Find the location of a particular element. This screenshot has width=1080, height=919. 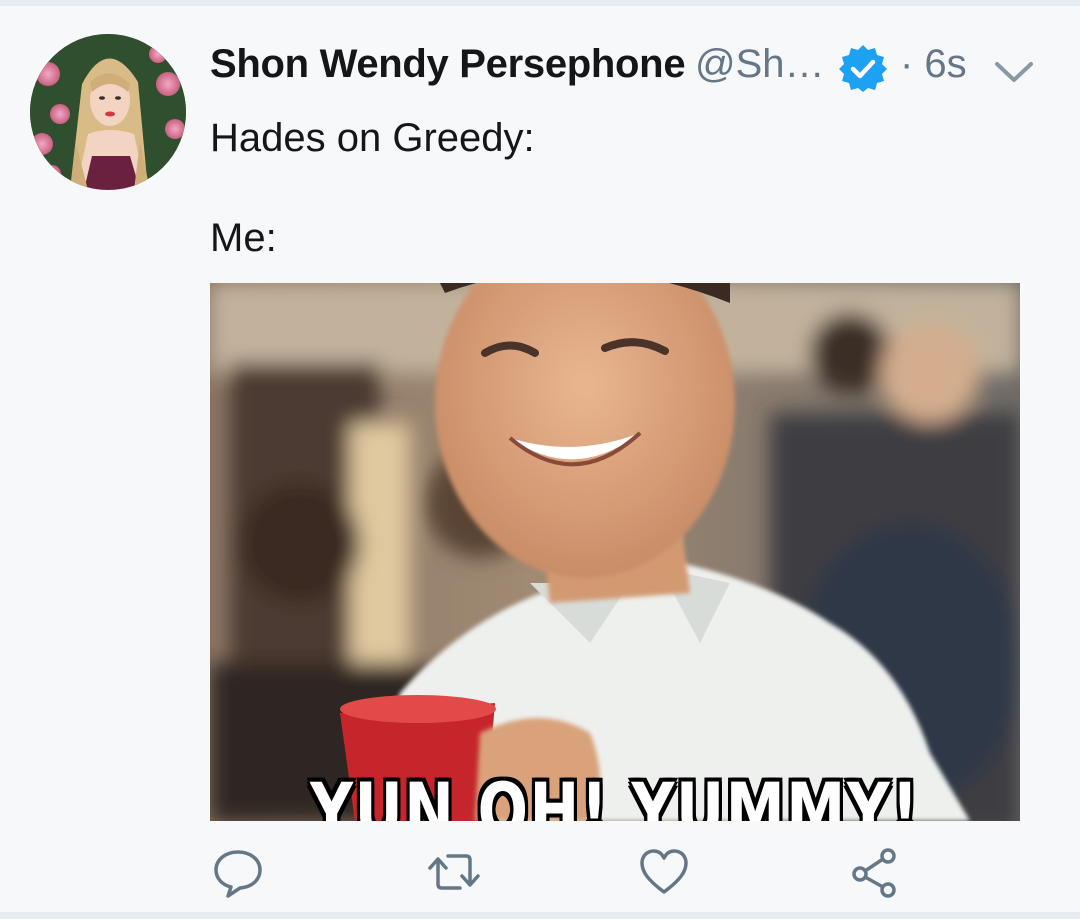

bottom-divider is located at coordinates (540, 915).